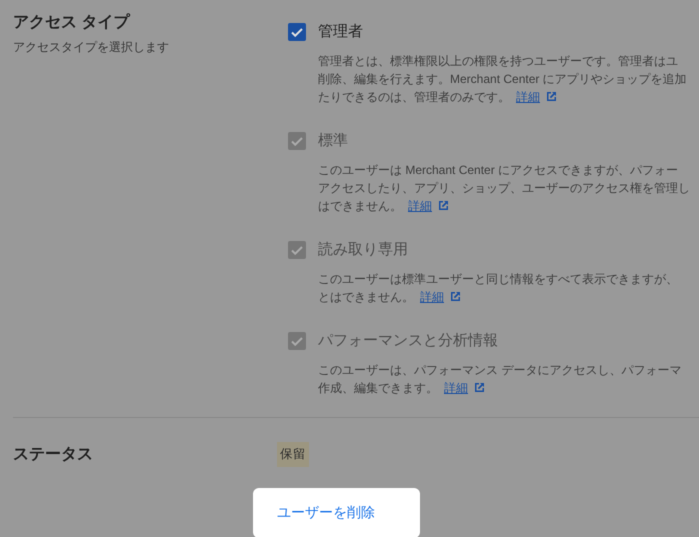  Describe the element at coordinates (72, 23) in the screenshot. I see `section-title: アクセス タイプ` at that location.